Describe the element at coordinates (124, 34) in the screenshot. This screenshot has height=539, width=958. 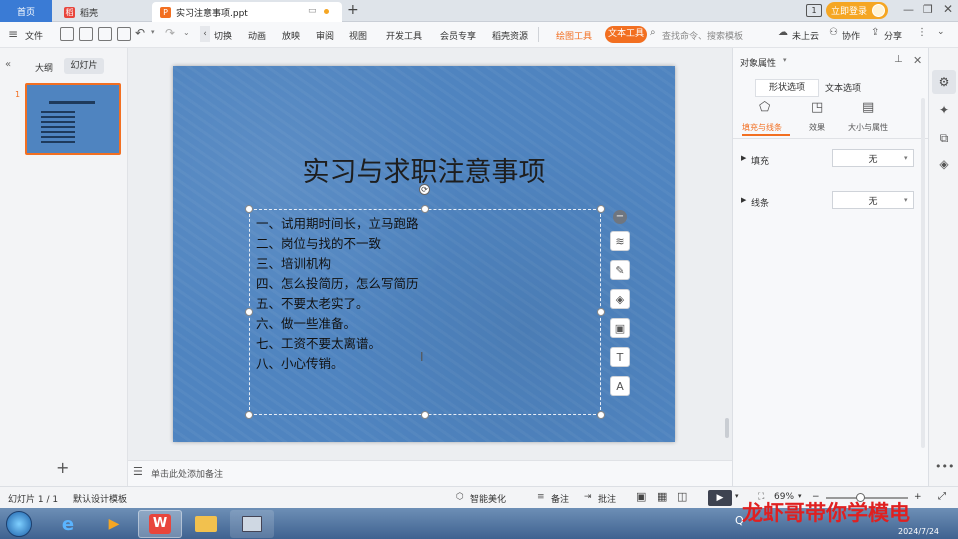
I see `preview-icon` at that location.